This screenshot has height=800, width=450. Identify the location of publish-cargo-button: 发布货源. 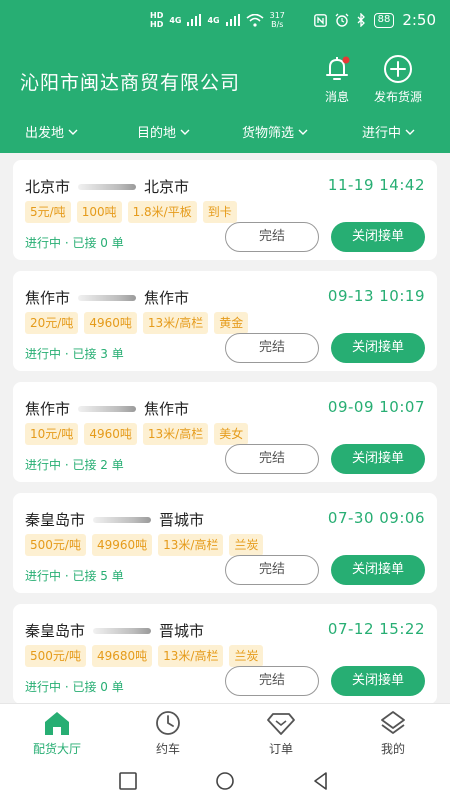
(398, 79).